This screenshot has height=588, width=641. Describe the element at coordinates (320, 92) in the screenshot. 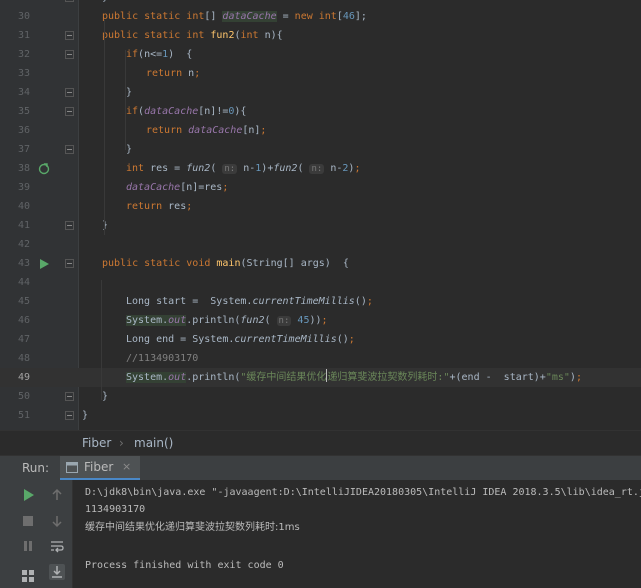

I see `code-line: 34}` at that location.